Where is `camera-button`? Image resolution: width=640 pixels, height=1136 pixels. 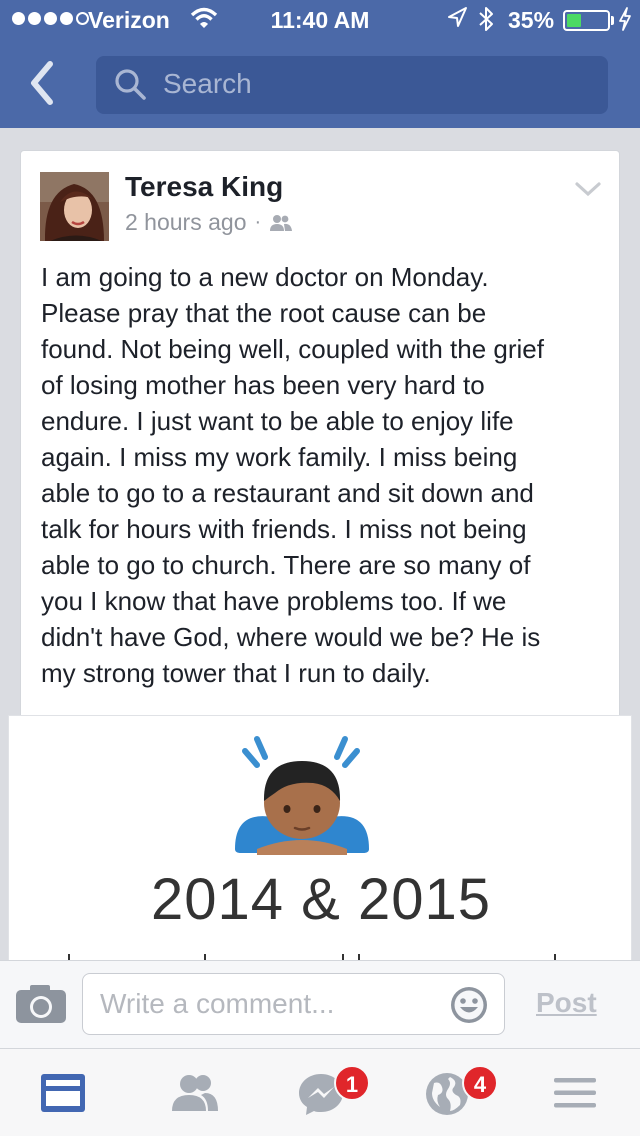
camera-button is located at coordinates (41, 1006).